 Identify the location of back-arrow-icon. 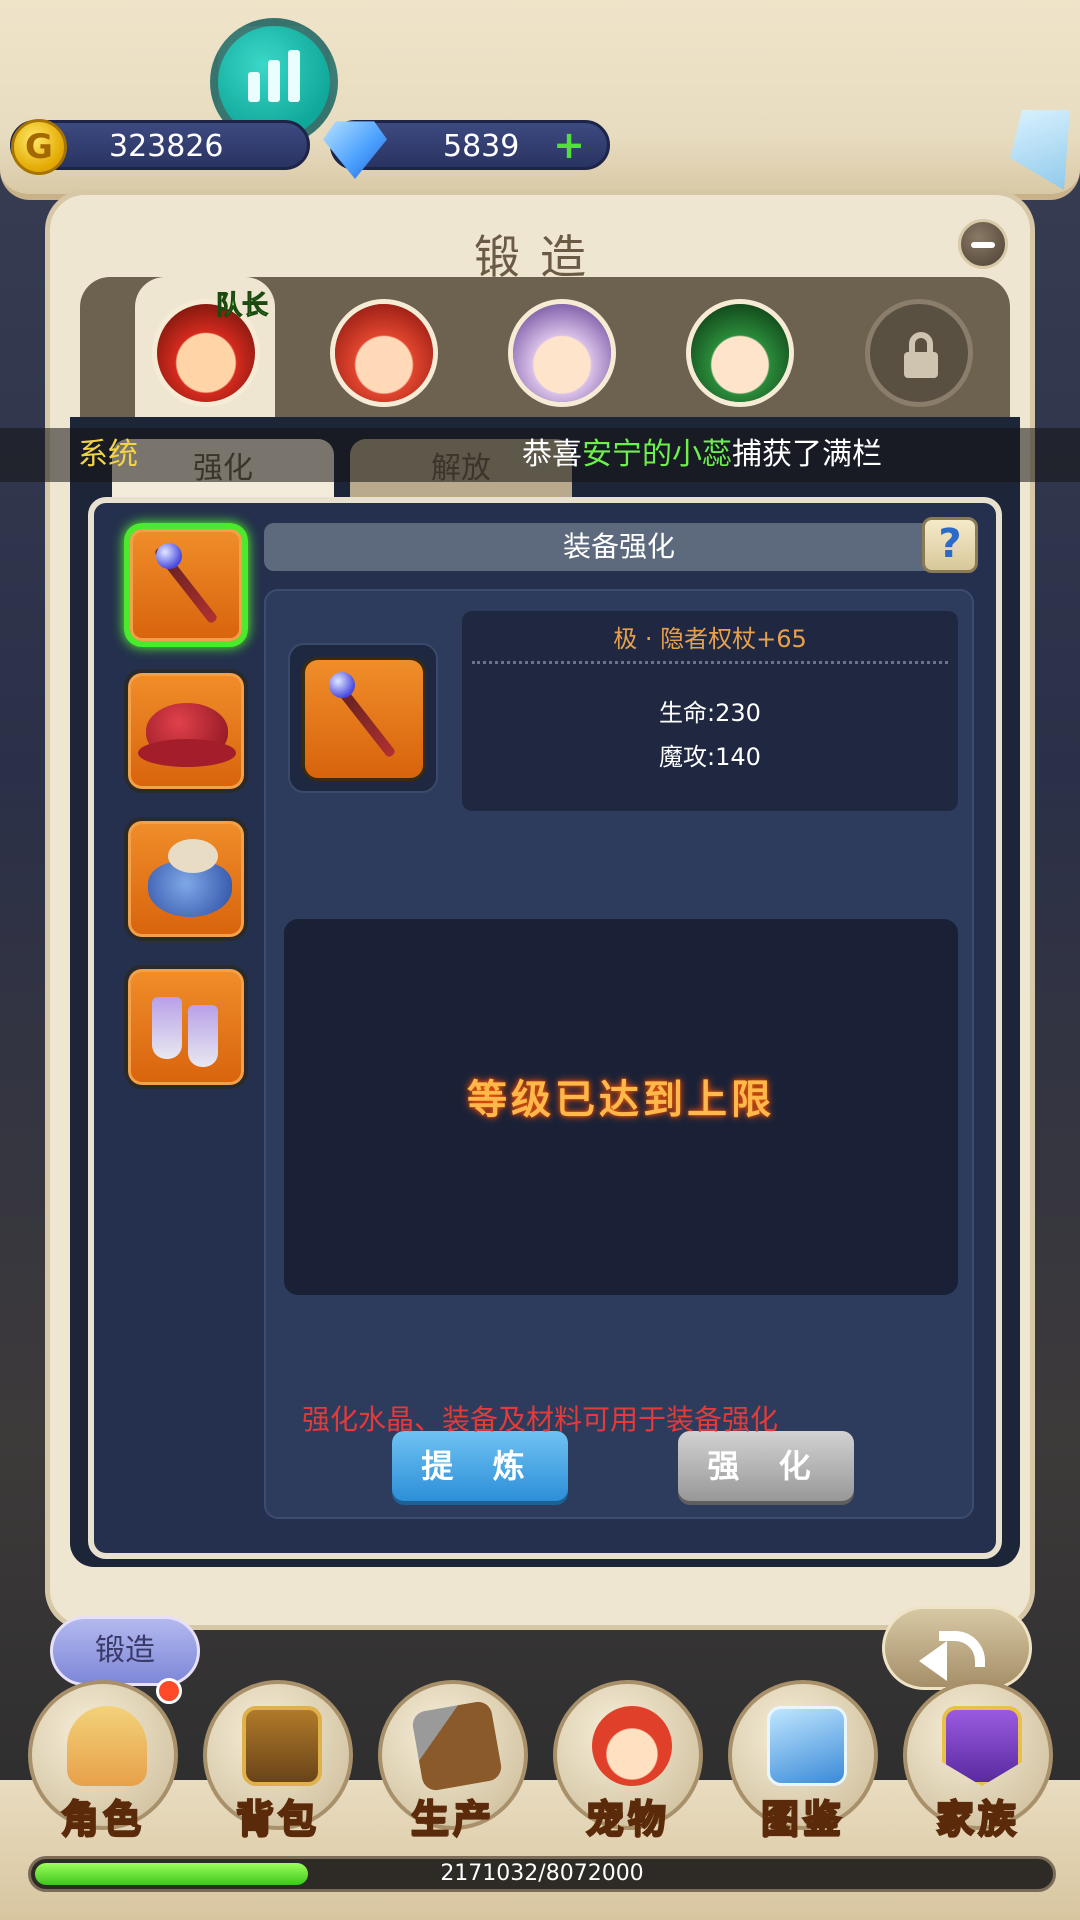
(933, 1661).